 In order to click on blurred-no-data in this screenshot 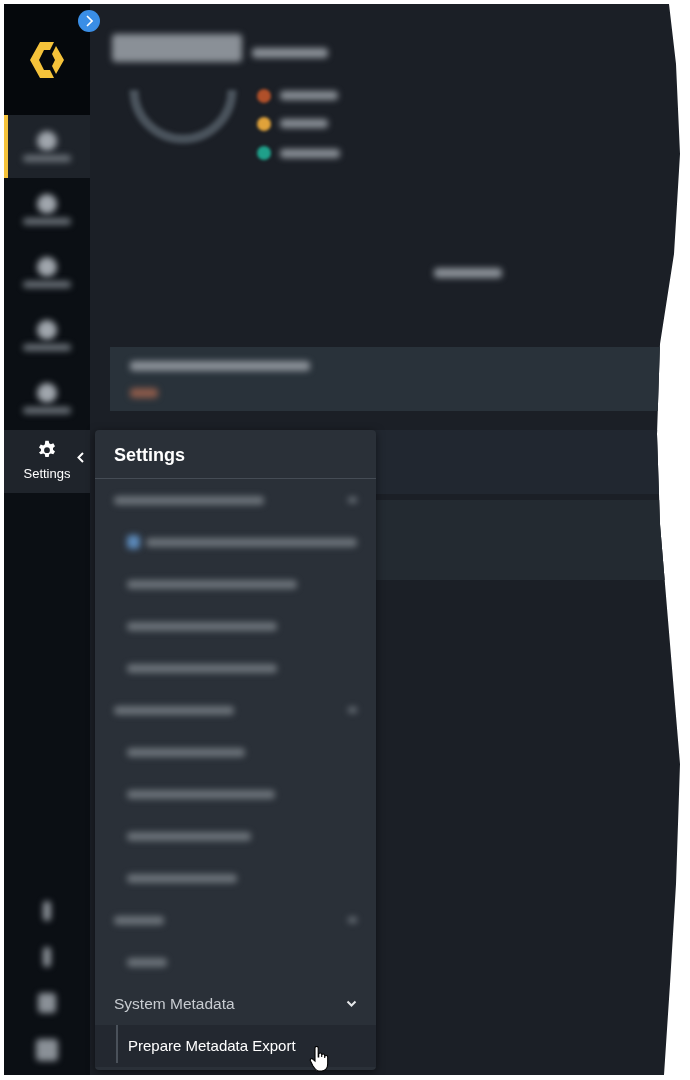, I will do `click(468, 273)`.